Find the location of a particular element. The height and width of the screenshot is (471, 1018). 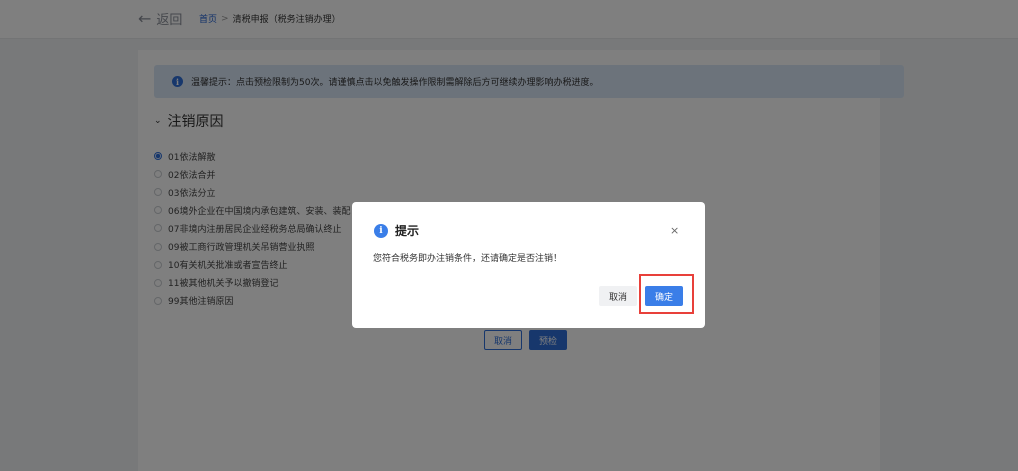

close-icon: × is located at coordinates (674, 230).